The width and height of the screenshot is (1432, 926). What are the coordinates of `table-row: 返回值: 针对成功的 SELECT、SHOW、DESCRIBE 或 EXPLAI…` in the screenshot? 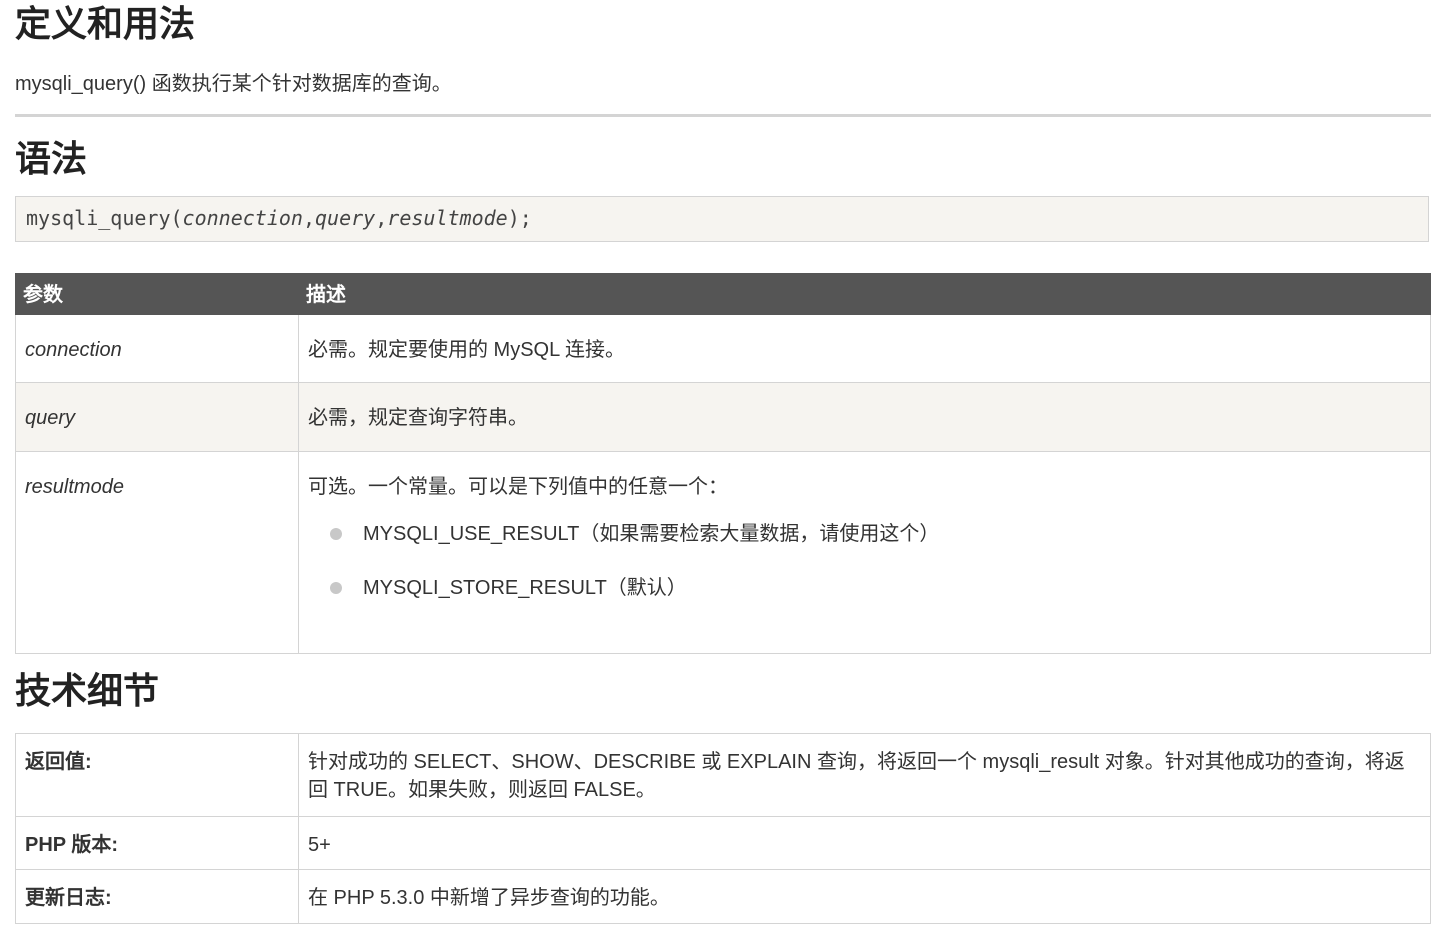 It's located at (723, 775).